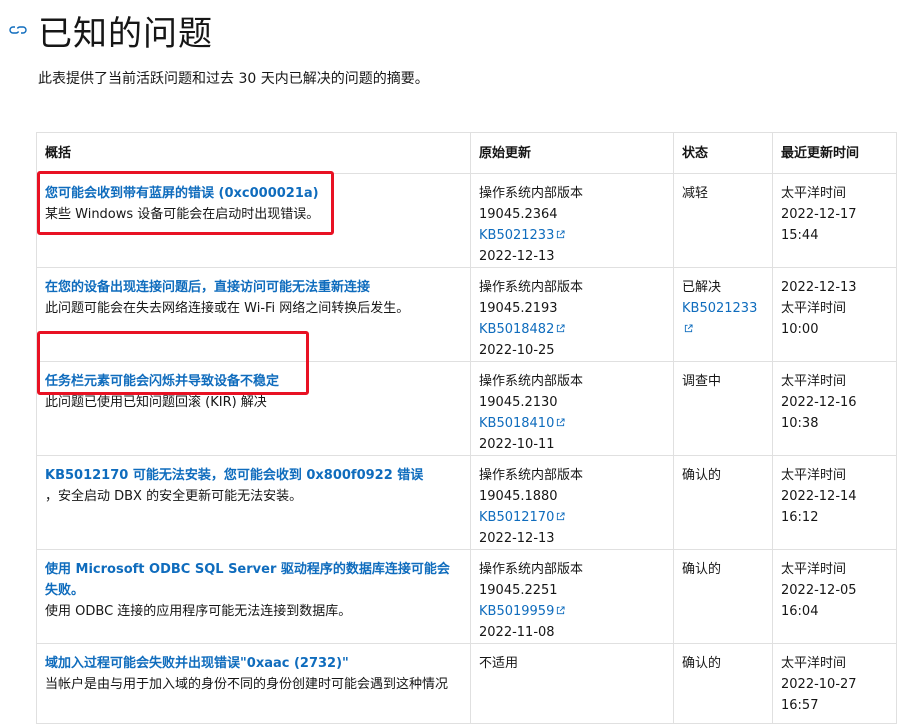 The image size is (908, 724). I want to click on kb-link: KB5018410, so click(516, 423).